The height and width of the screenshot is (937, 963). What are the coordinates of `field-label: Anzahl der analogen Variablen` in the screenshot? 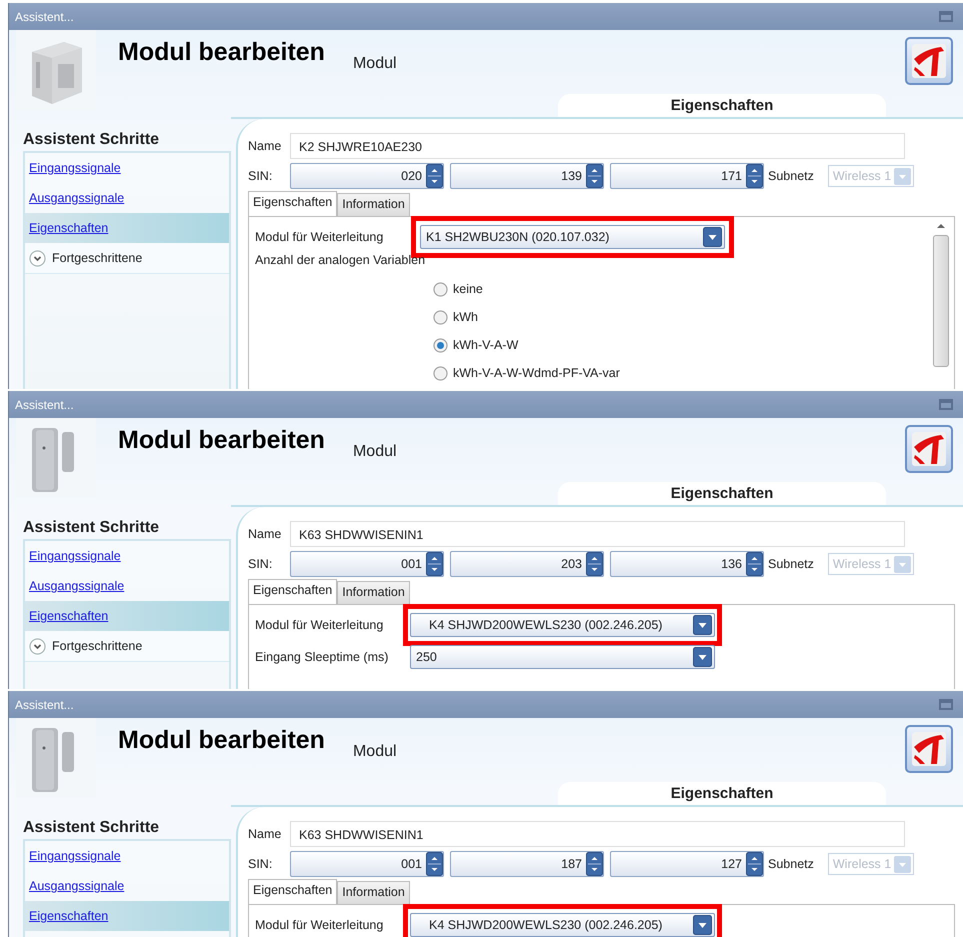 It's located at (340, 260).